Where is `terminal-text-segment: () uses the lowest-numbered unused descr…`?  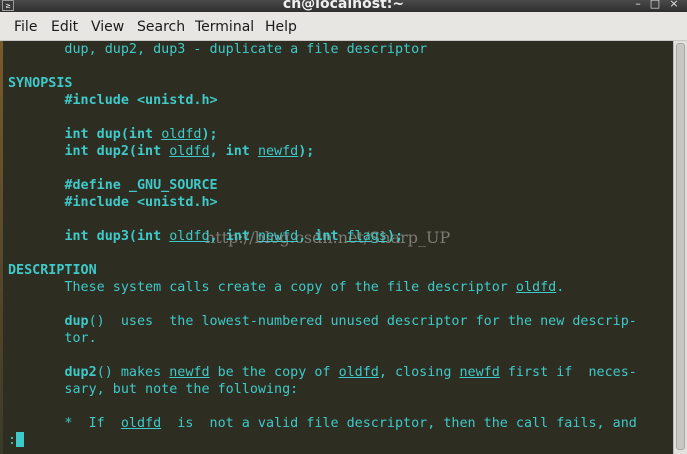
terminal-text-segment: () uses the lowest-numbered unused descr… is located at coordinates (362, 321).